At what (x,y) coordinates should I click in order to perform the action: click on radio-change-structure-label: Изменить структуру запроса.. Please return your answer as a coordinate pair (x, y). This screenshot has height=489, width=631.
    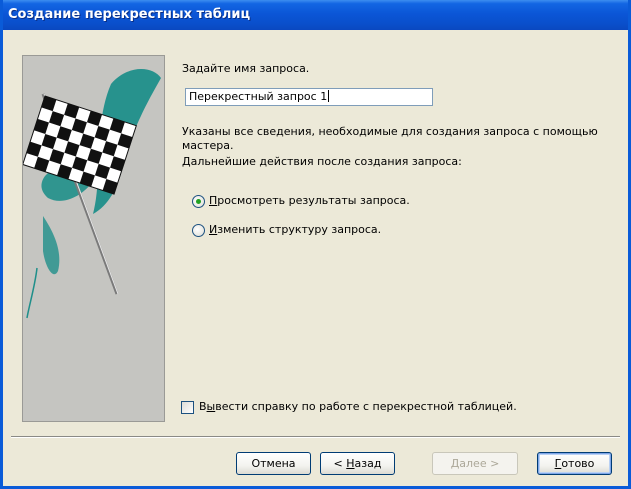
    Looking at the image, I should click on (295, 229).